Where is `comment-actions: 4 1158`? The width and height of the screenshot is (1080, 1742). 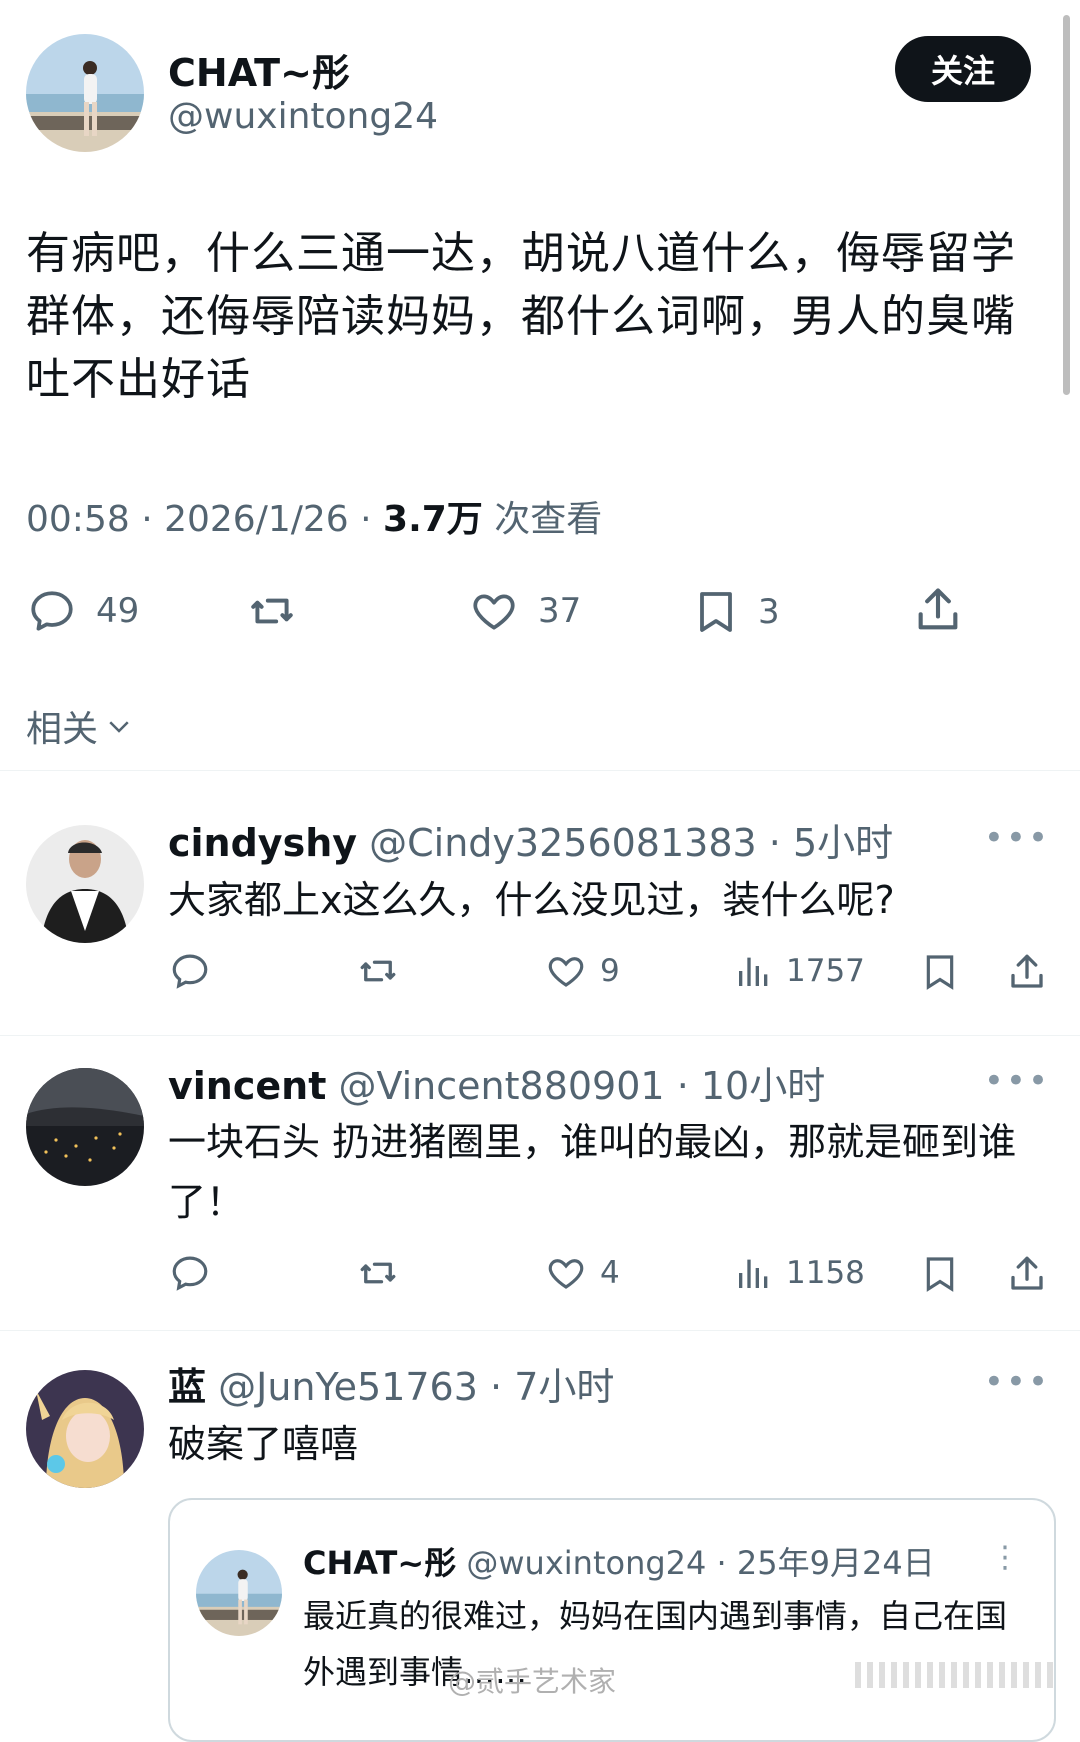 comment-actions: 4 1158 is located at coordinates (608, 1277).